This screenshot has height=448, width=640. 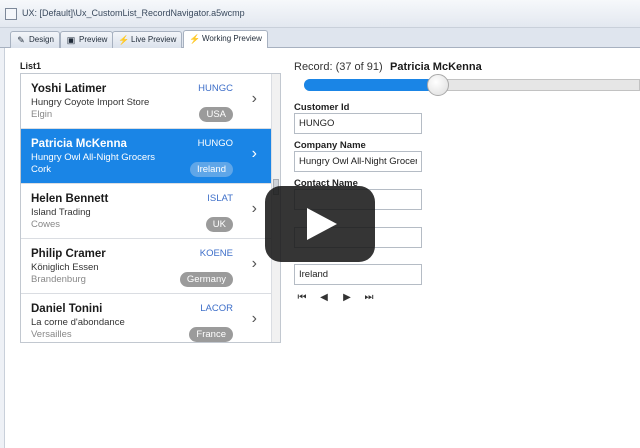 I want to click on tab-preview: ▣ Preview, so click(x=87, y=39).